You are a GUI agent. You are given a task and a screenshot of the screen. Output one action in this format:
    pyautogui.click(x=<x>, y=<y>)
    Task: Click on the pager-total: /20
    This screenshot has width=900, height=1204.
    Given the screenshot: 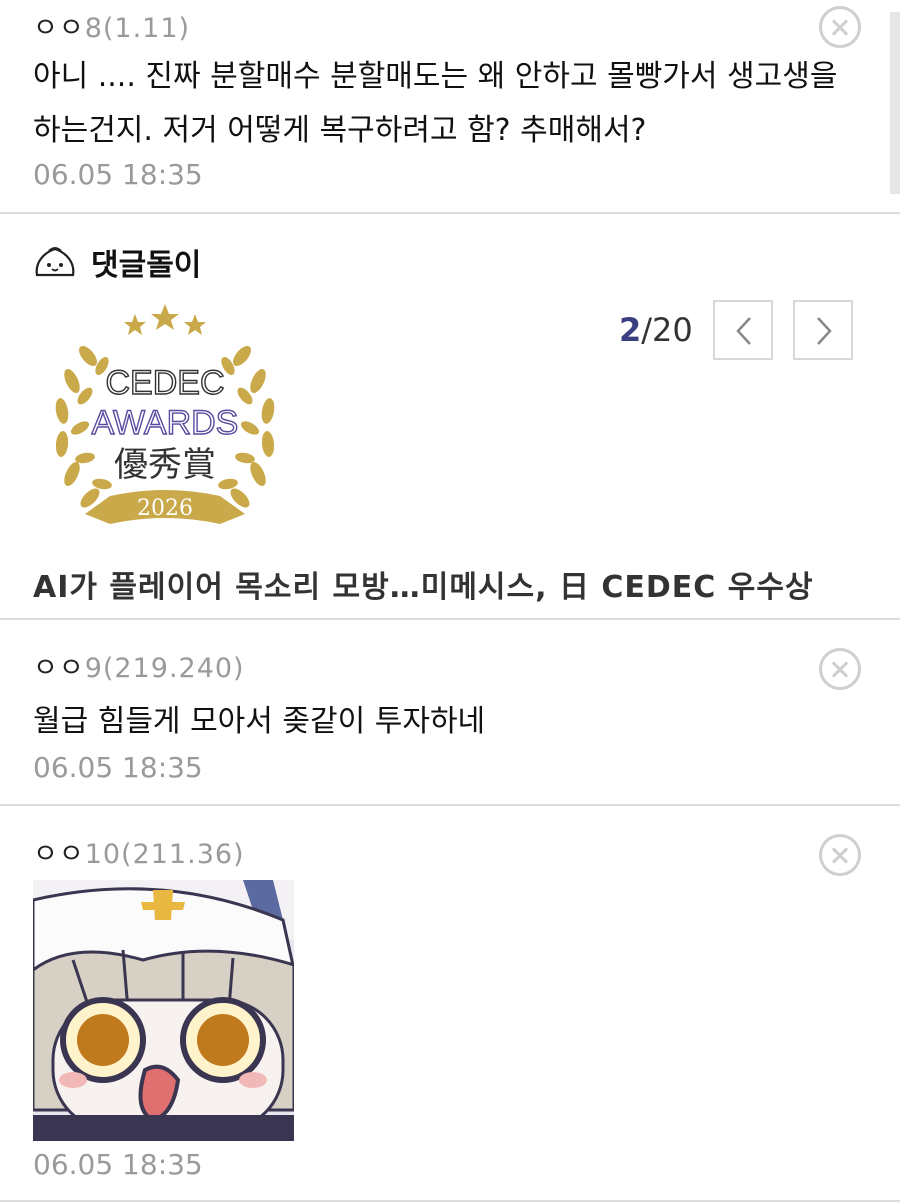 What is the action you would take?
    pyautogui.click(x=667, y=330)
    